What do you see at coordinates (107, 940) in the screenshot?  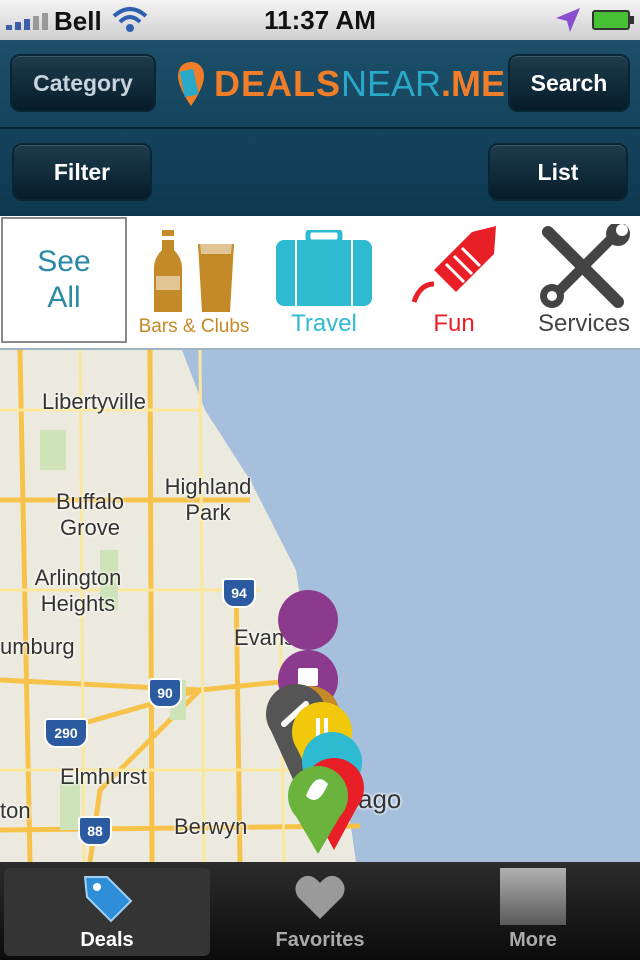 I see `tab-label: Deals` at bounding box center [107, 940].